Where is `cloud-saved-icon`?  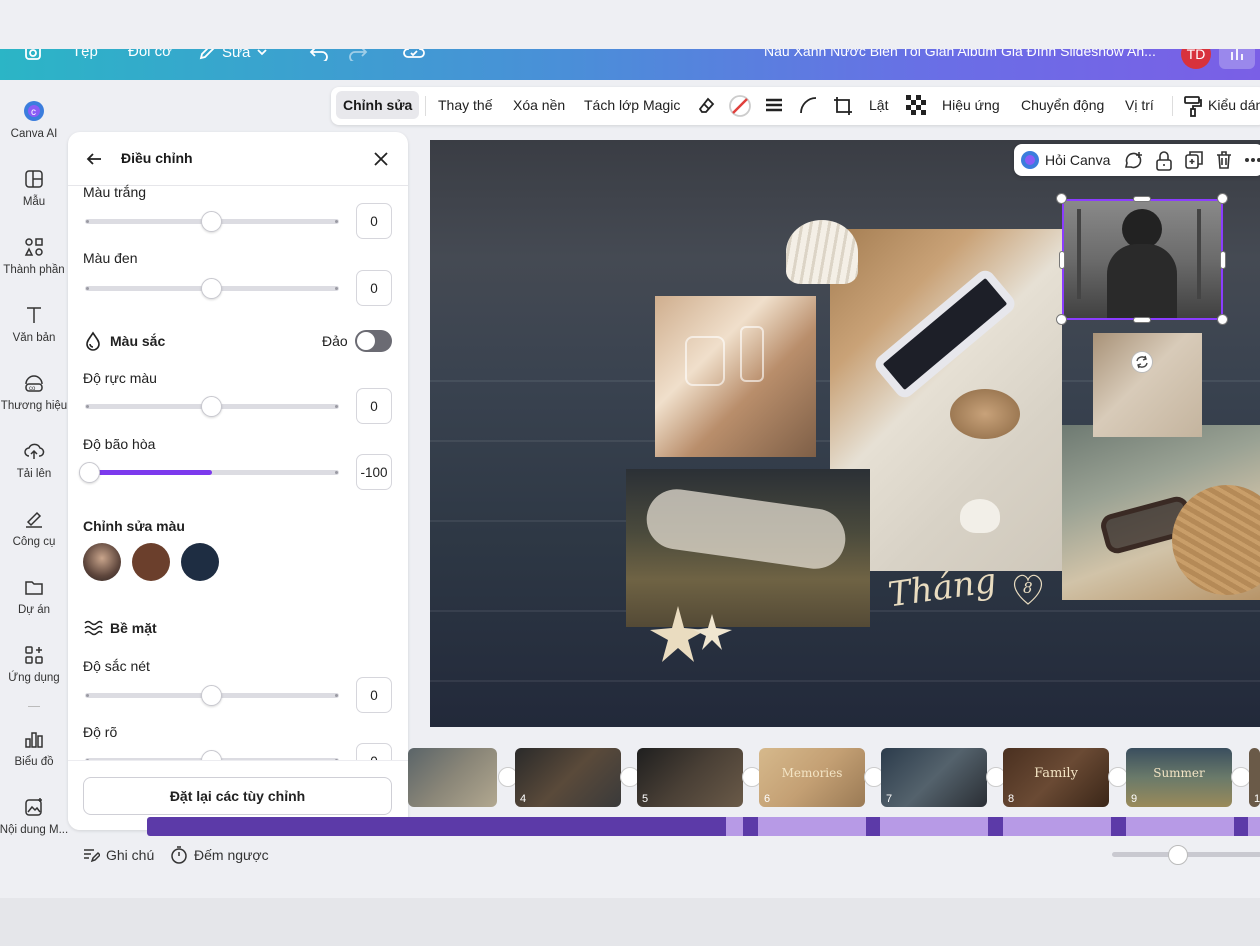 cloud-saved-icon is located at coordinates (414, 55).